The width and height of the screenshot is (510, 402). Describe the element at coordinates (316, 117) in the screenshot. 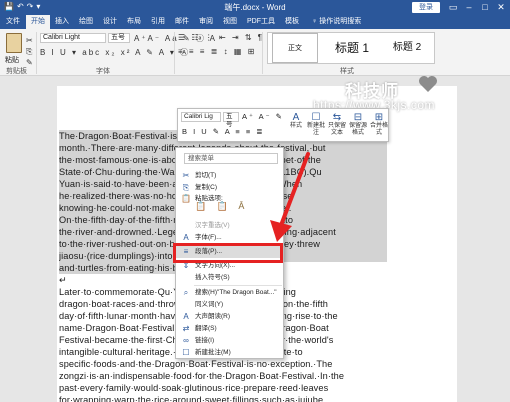

I see `comment-icon: ☐` at that location.